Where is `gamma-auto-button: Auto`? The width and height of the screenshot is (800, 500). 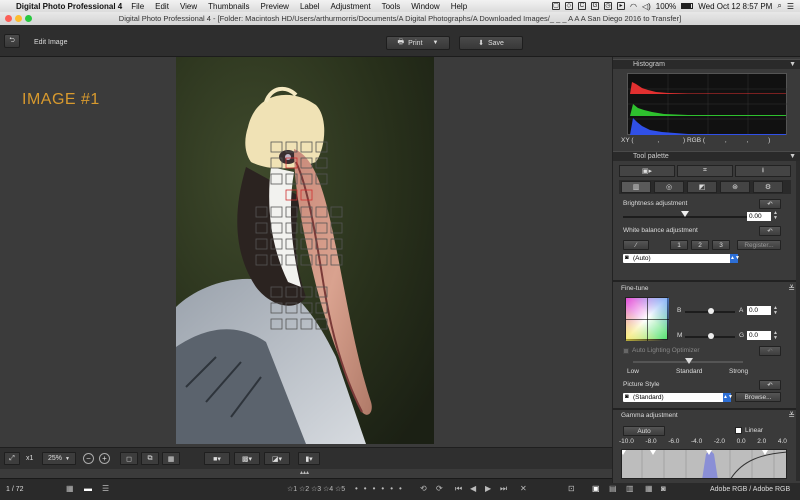 gamma-auto-button: Auto is located at coordinates (644, 431).